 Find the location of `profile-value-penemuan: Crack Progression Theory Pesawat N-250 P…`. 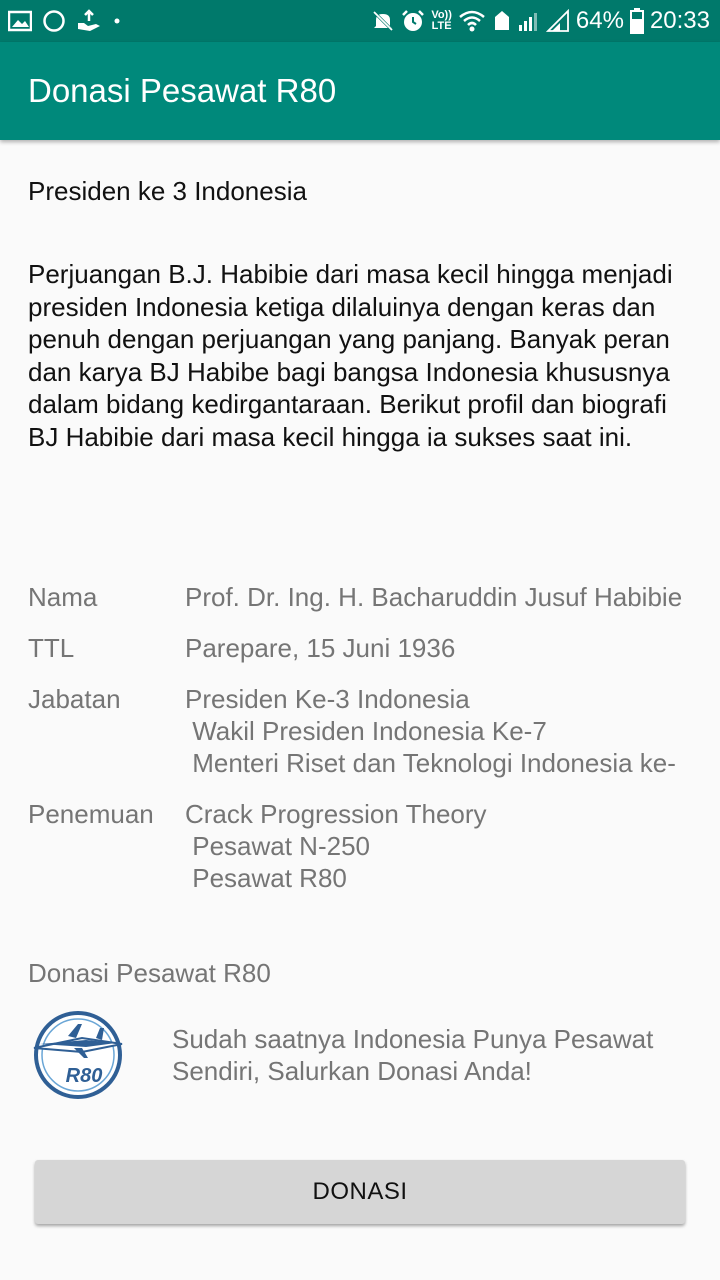

profile-value-penemuan: Crack Progression Theory Pesawat N-250 P… is located at coordinates (336, 846).